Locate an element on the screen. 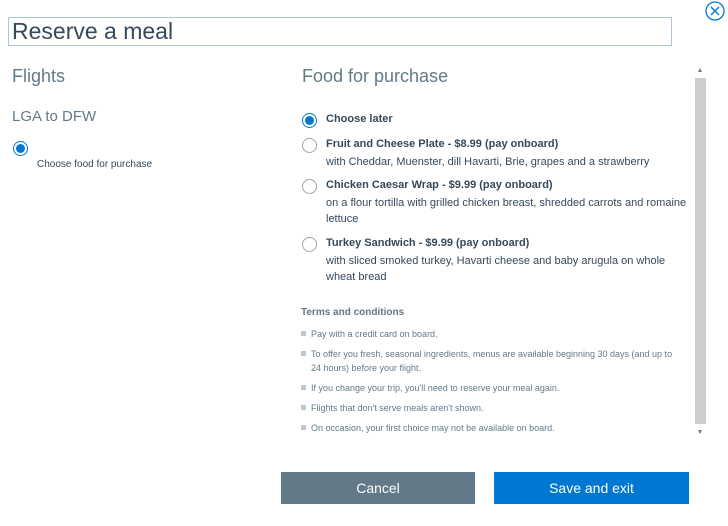 This screenshot has width=728, height=526. cancel-button: Cancel is located at coordinates (378, 488).